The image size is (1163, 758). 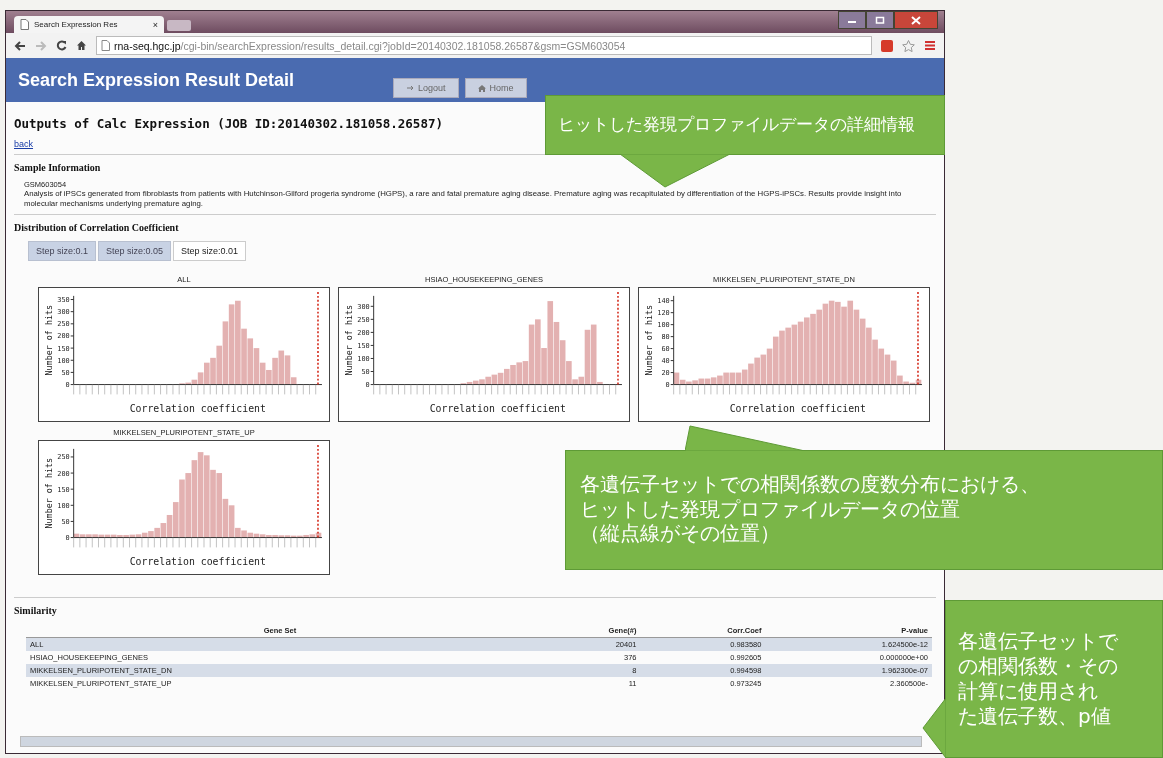 What do you see at coordinates (228, 123) in the screenshot?
I see `page-title: Outputs of Calc Expression (JOB ID:20140302.181058.26587)` at bounding box center [228, 123].